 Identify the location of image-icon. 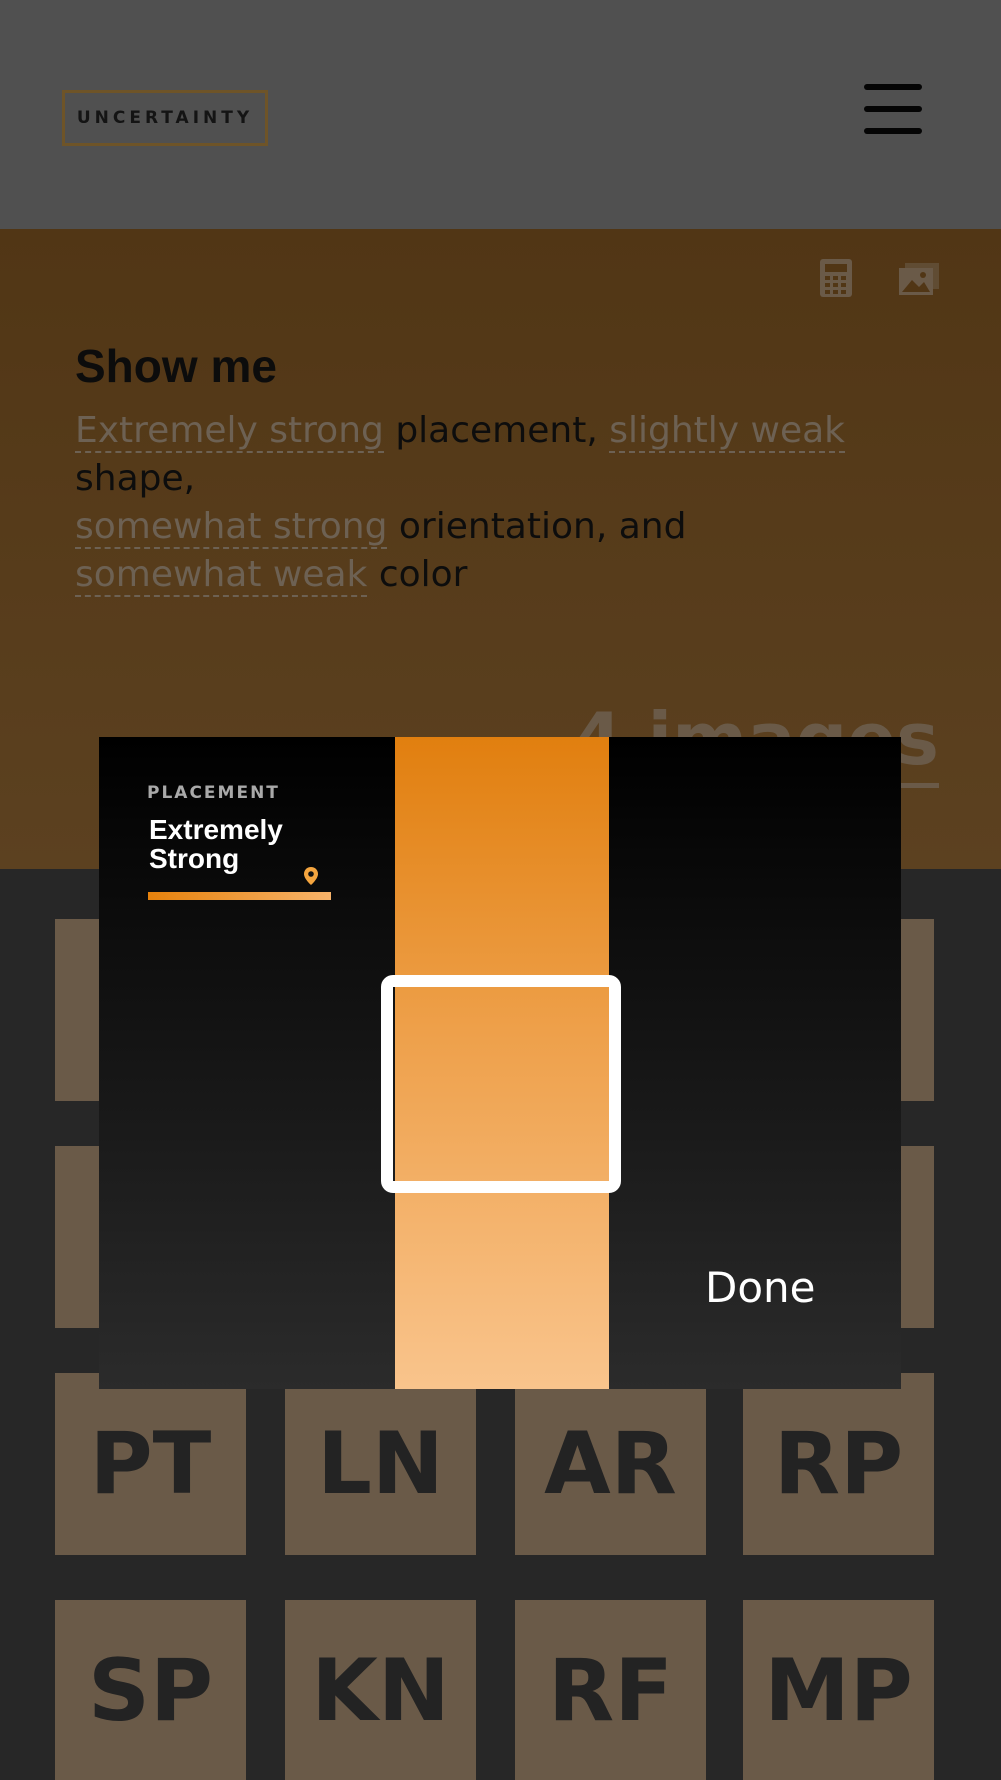
(919, 279).